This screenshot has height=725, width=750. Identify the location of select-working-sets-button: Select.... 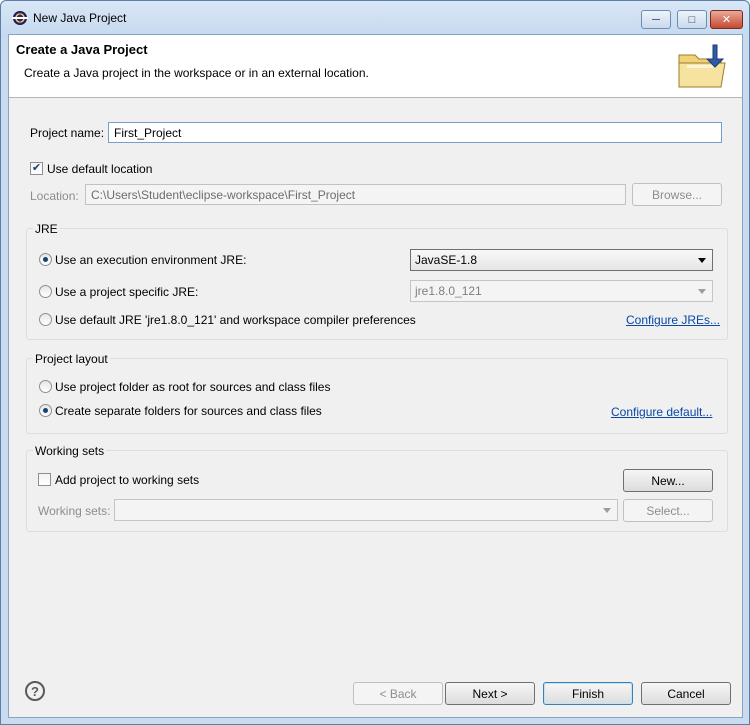
(668, 510).